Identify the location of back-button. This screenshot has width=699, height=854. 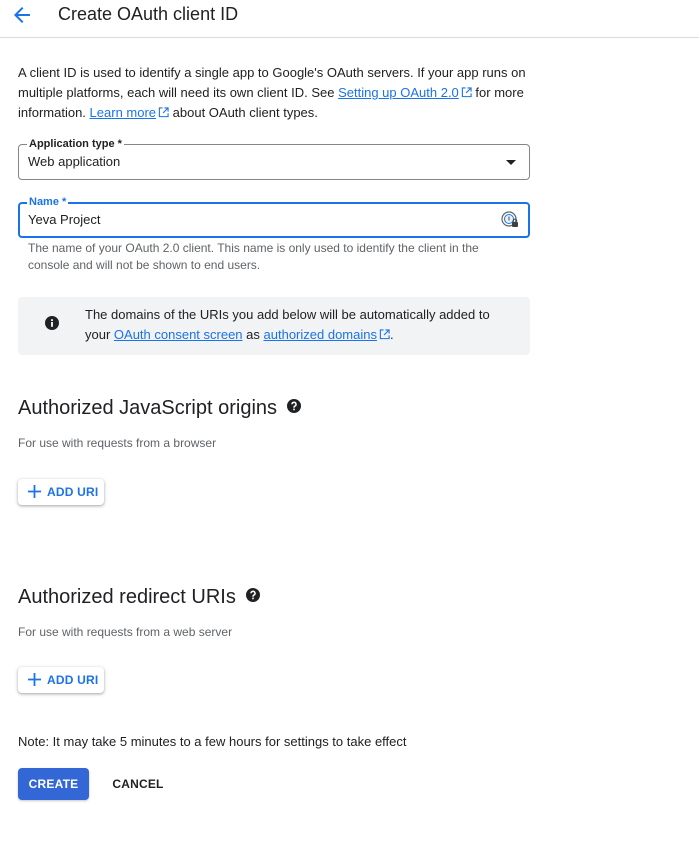
(22, 15).